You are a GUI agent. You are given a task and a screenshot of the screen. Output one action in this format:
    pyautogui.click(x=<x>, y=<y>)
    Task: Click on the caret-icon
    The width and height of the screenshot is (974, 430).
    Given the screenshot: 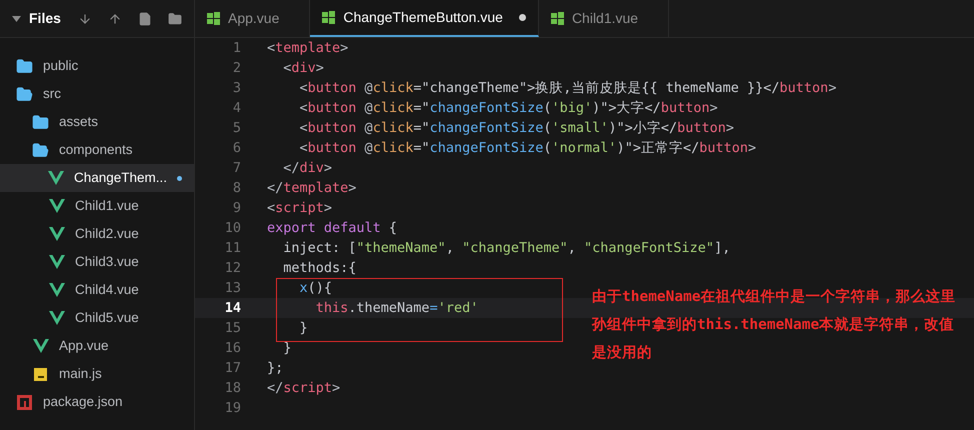 What is the action you would take?
    pyautogui.click(x=16, y=19)
    